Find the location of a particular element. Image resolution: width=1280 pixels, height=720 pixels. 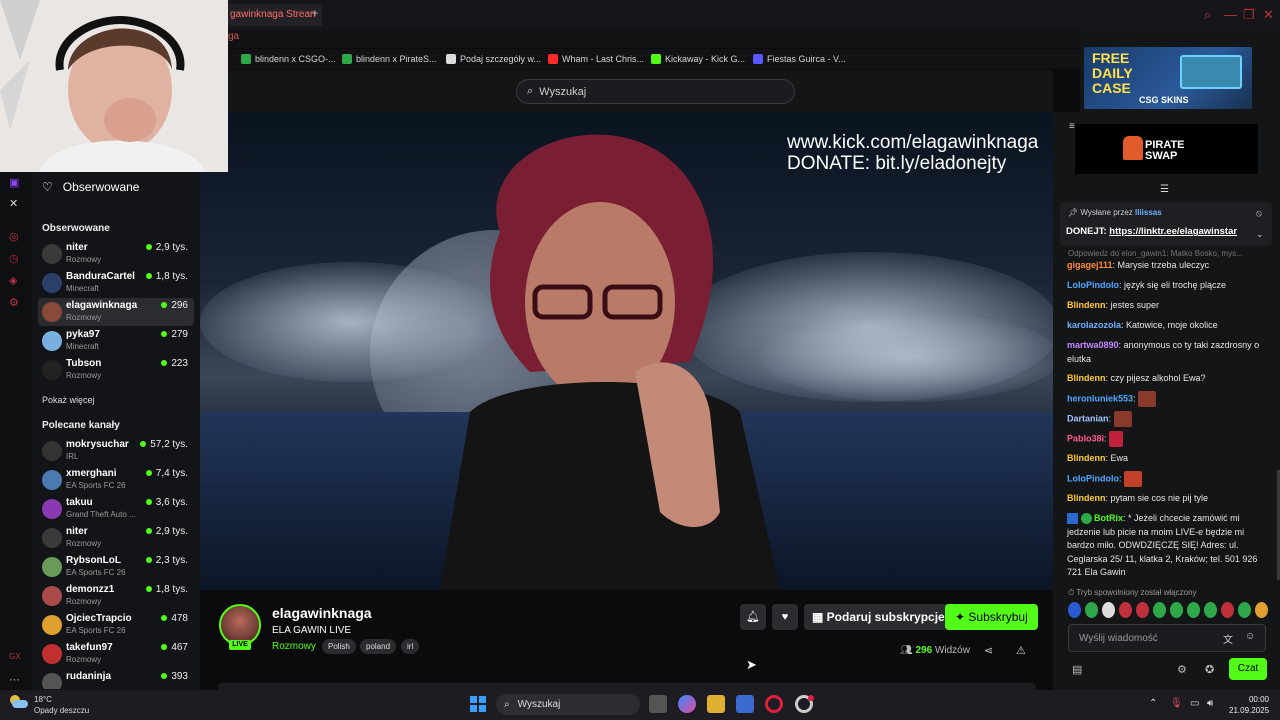

chat-message-input is located at coordinates (1139, 638).